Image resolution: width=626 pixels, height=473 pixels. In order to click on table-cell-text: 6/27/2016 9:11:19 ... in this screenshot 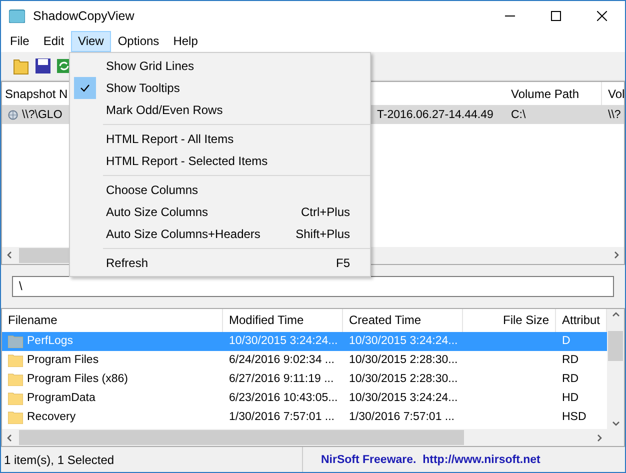, I will do `click(281, 380)`.